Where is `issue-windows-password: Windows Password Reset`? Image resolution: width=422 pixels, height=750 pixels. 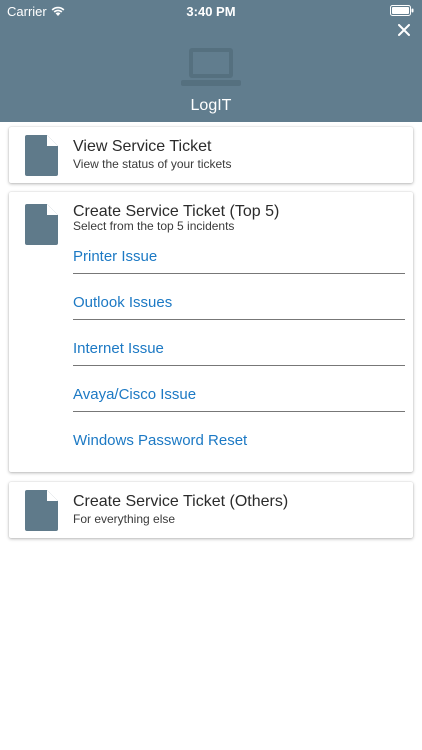 issue-windows-password: Windows Password Reset is located at coordinates (239, 443).